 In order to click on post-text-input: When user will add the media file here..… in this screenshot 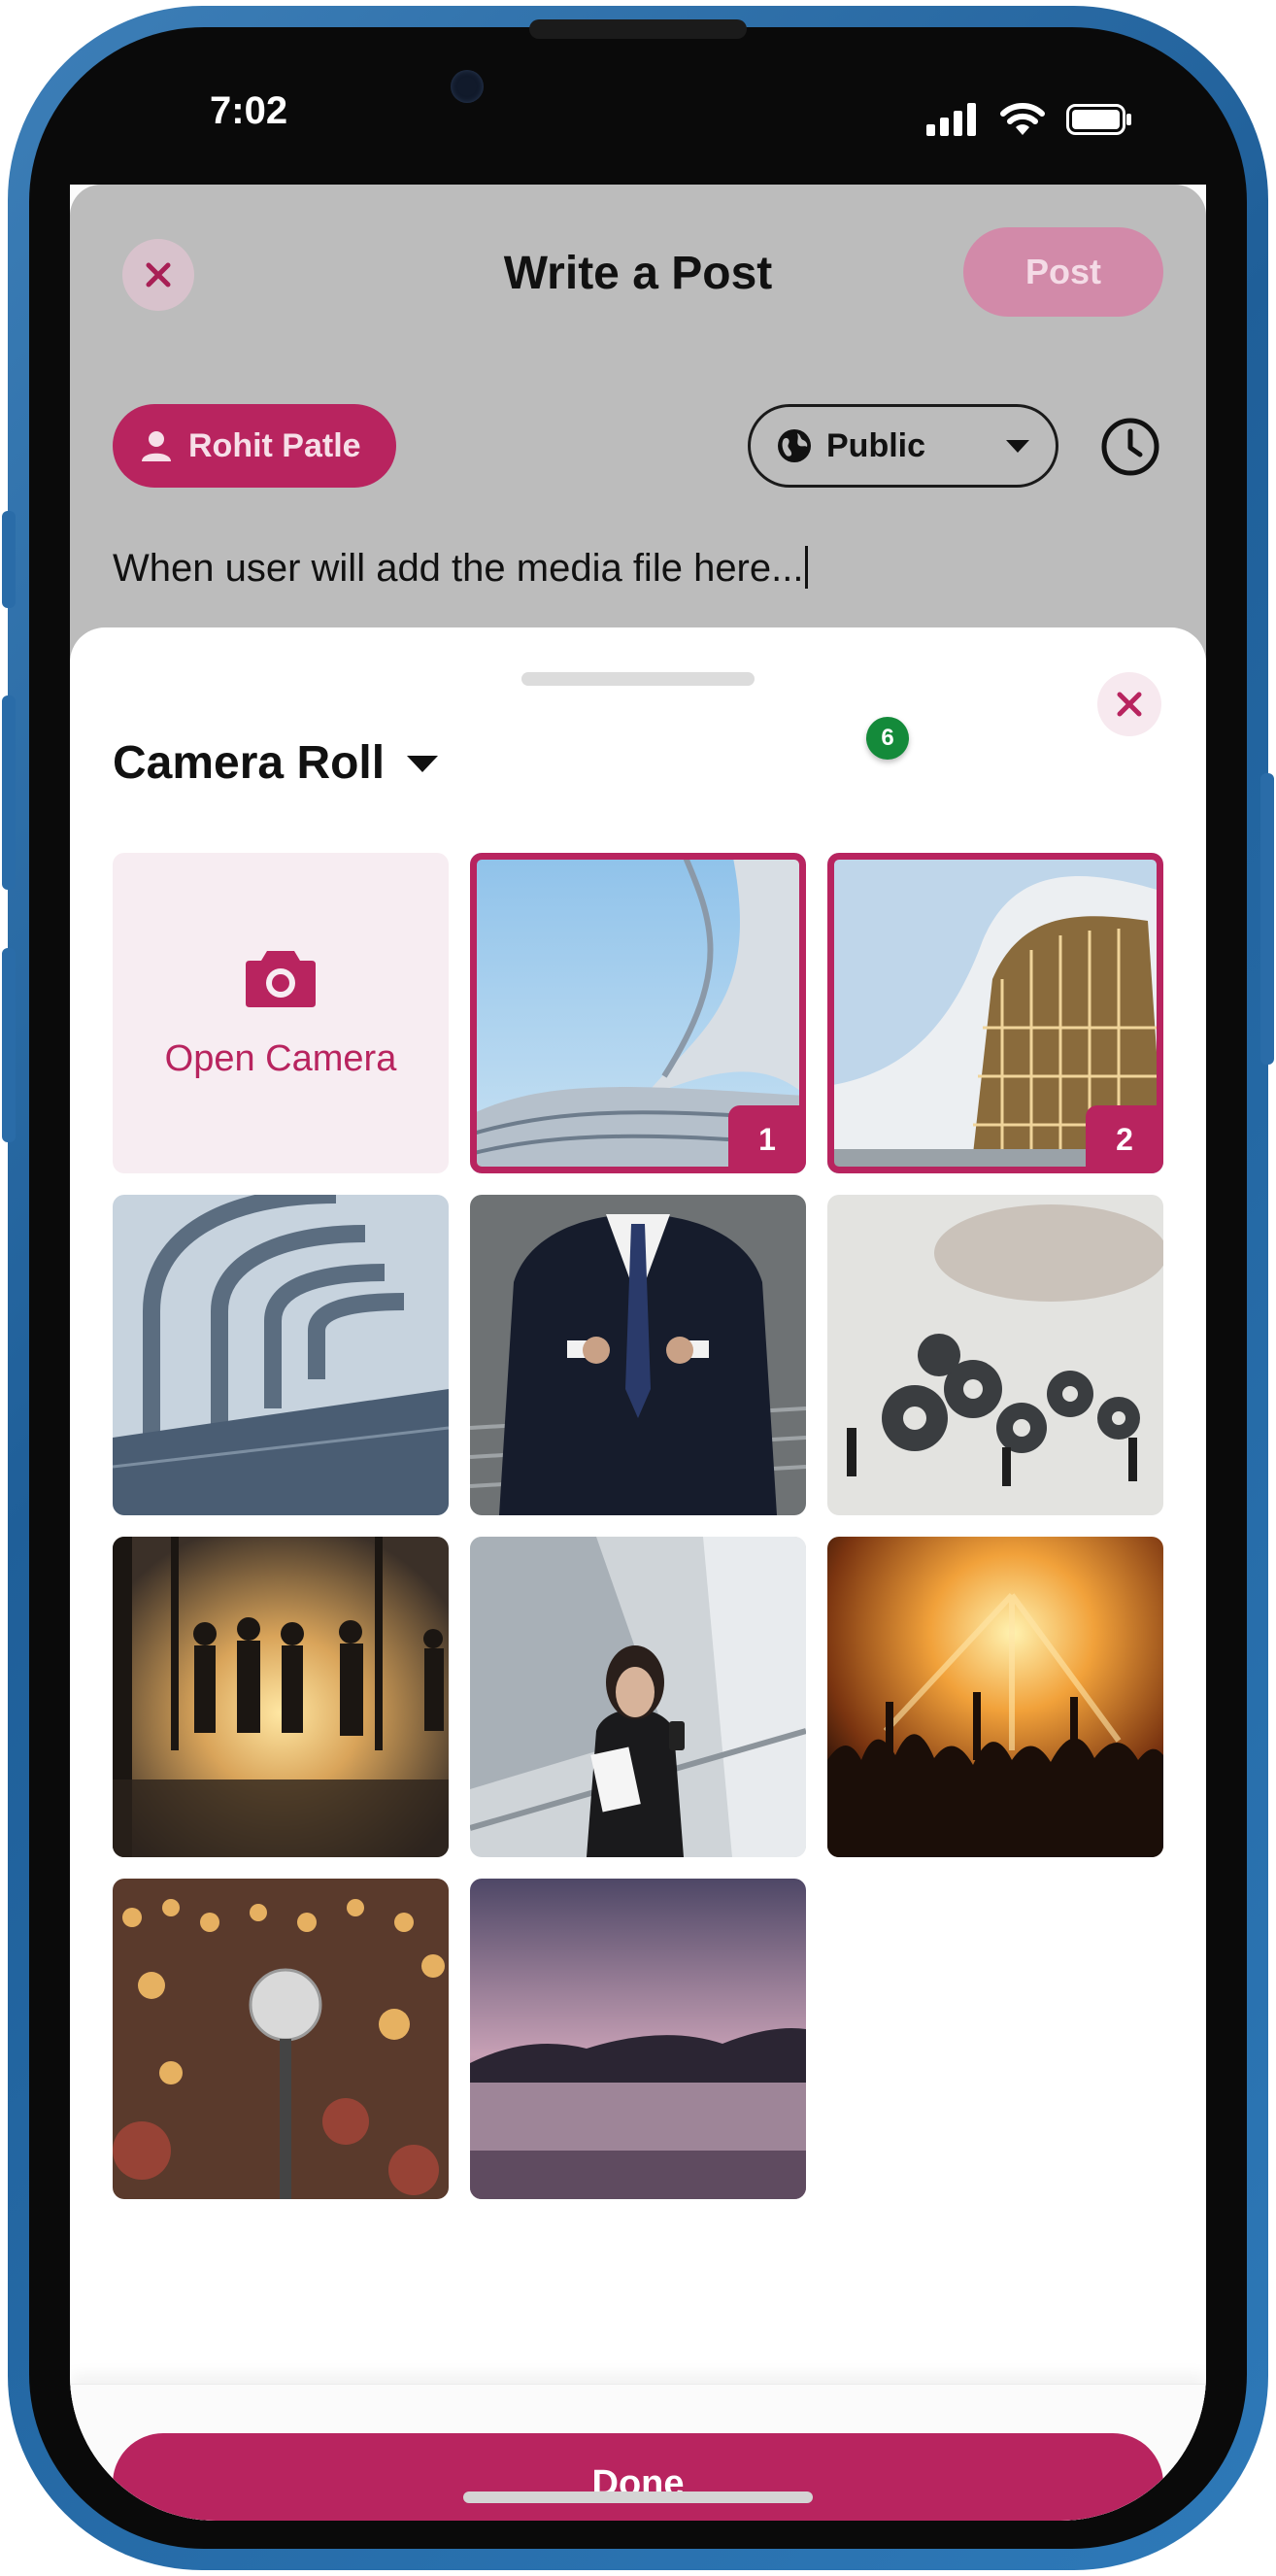, I will do `click(461, 568)`.